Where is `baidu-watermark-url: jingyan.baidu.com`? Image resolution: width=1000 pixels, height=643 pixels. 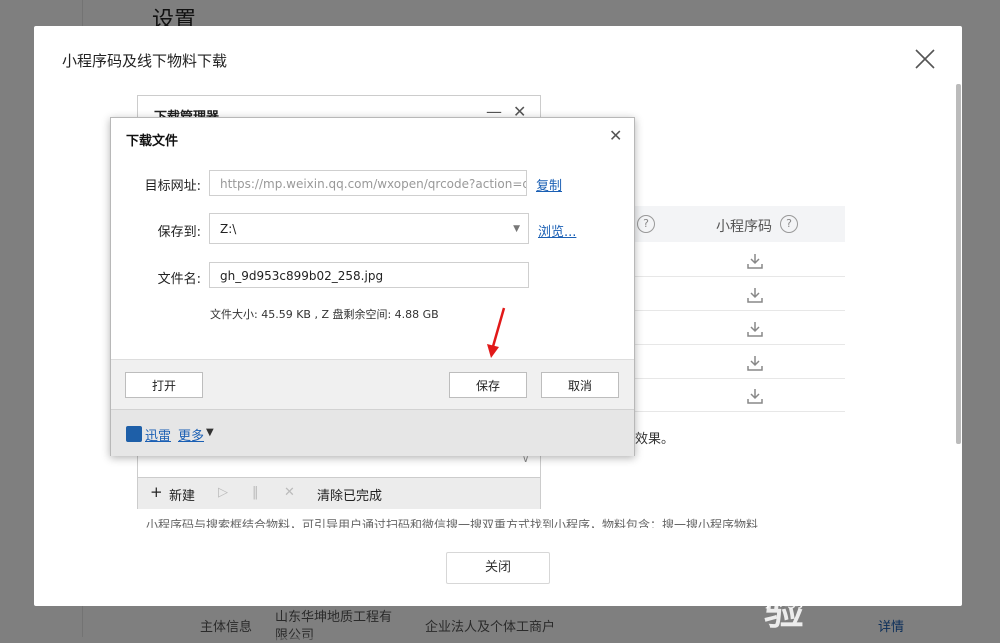 baidu-watermark-url: jingyan.baidu.com is located at coordinates (844, 600).